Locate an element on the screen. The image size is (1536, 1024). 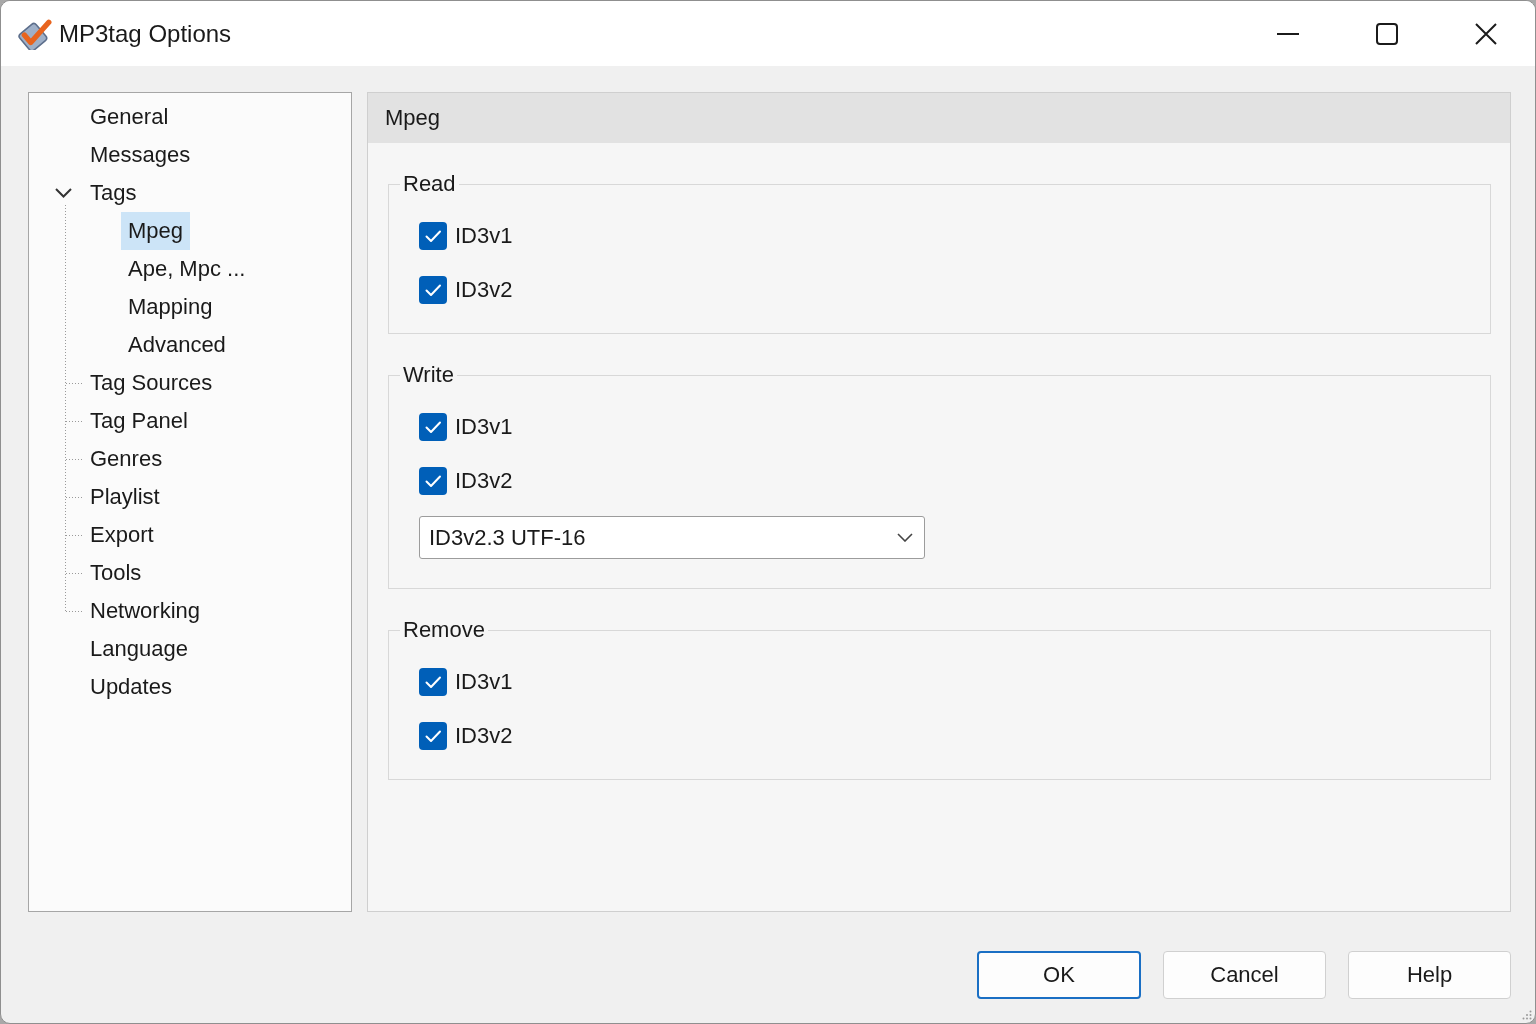
resize-grip-icon is located at coordinates (1527, 1015).